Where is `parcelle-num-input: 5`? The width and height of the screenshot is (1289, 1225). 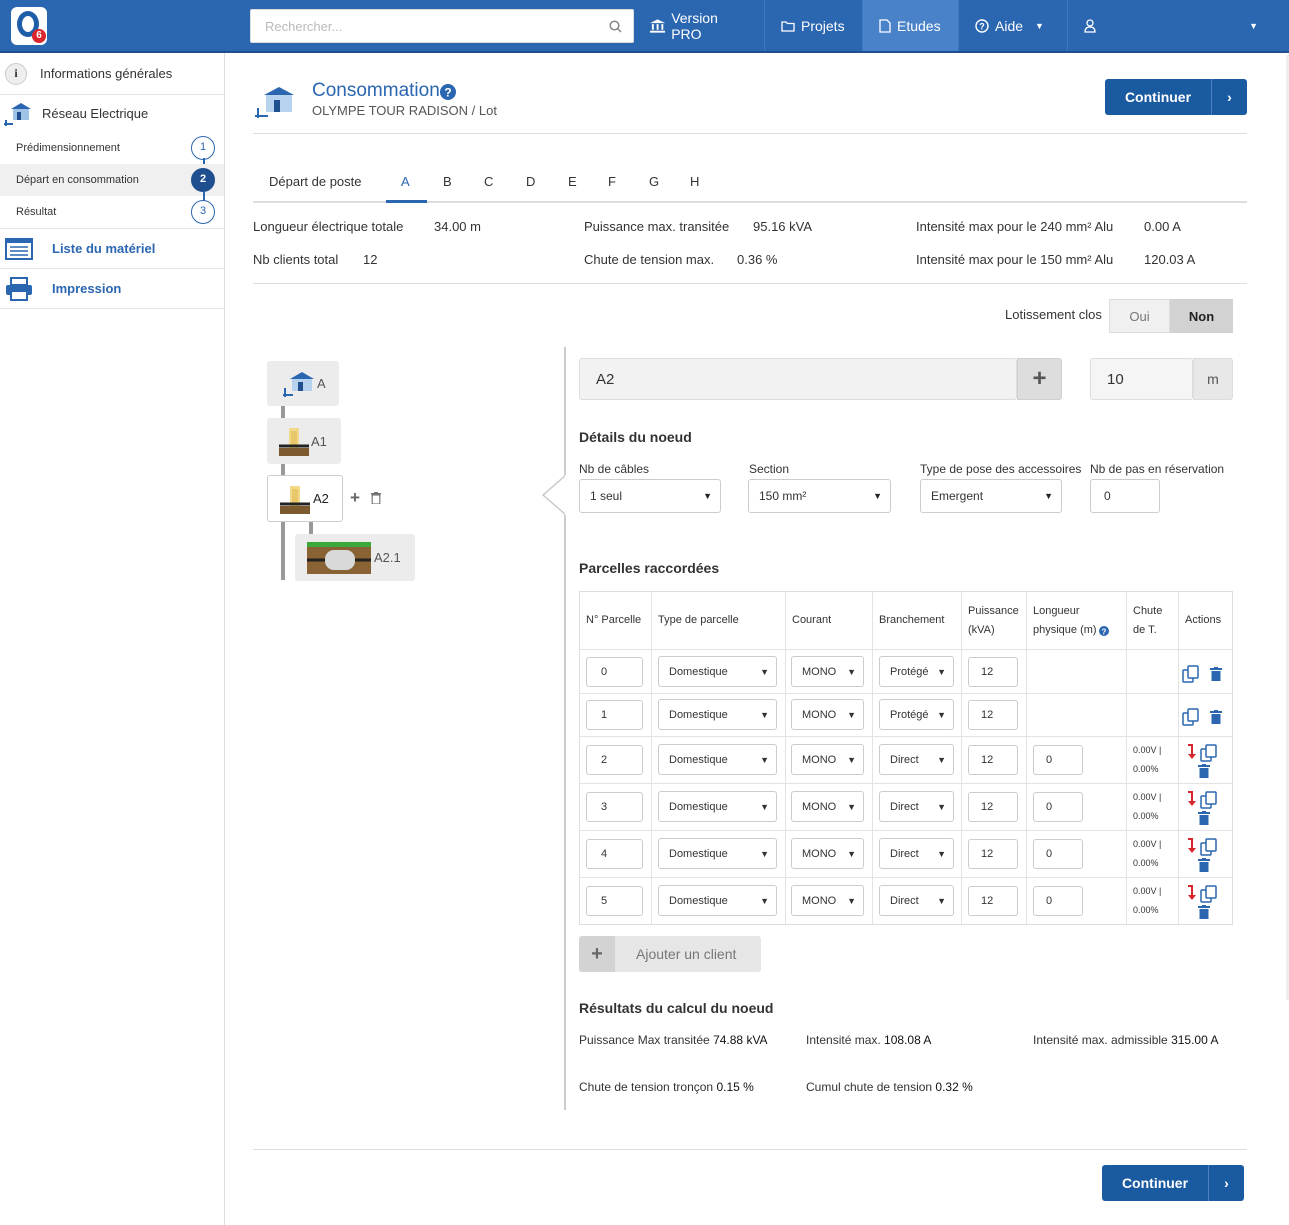
parcelle-num-input: 5 is located at coordinates (614, 901).